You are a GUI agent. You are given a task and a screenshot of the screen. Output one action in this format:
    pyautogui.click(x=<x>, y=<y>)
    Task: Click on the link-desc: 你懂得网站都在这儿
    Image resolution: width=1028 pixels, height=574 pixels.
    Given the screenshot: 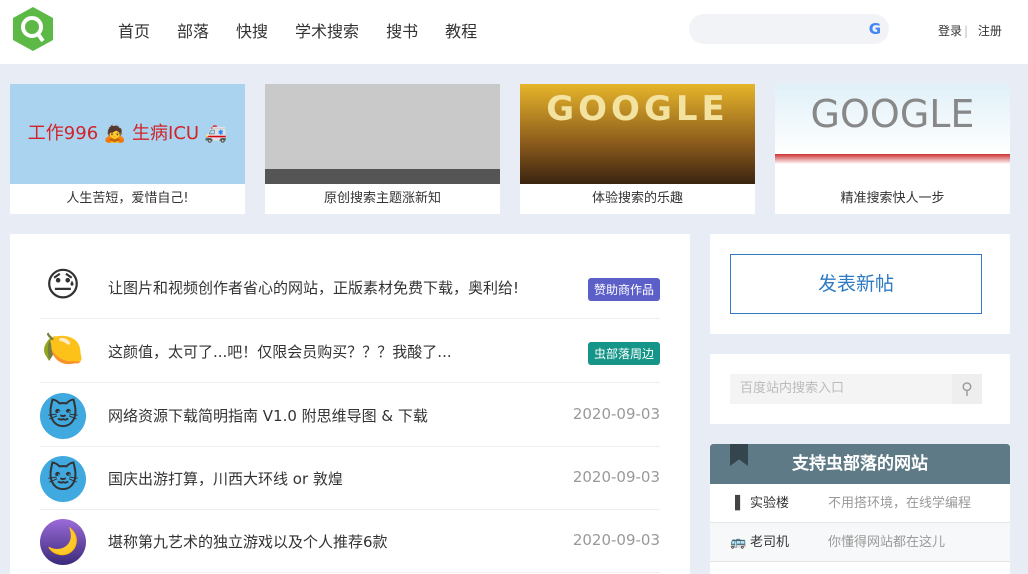 What is the action you would take?
    pyautogui.click(x=887, y=542)
    